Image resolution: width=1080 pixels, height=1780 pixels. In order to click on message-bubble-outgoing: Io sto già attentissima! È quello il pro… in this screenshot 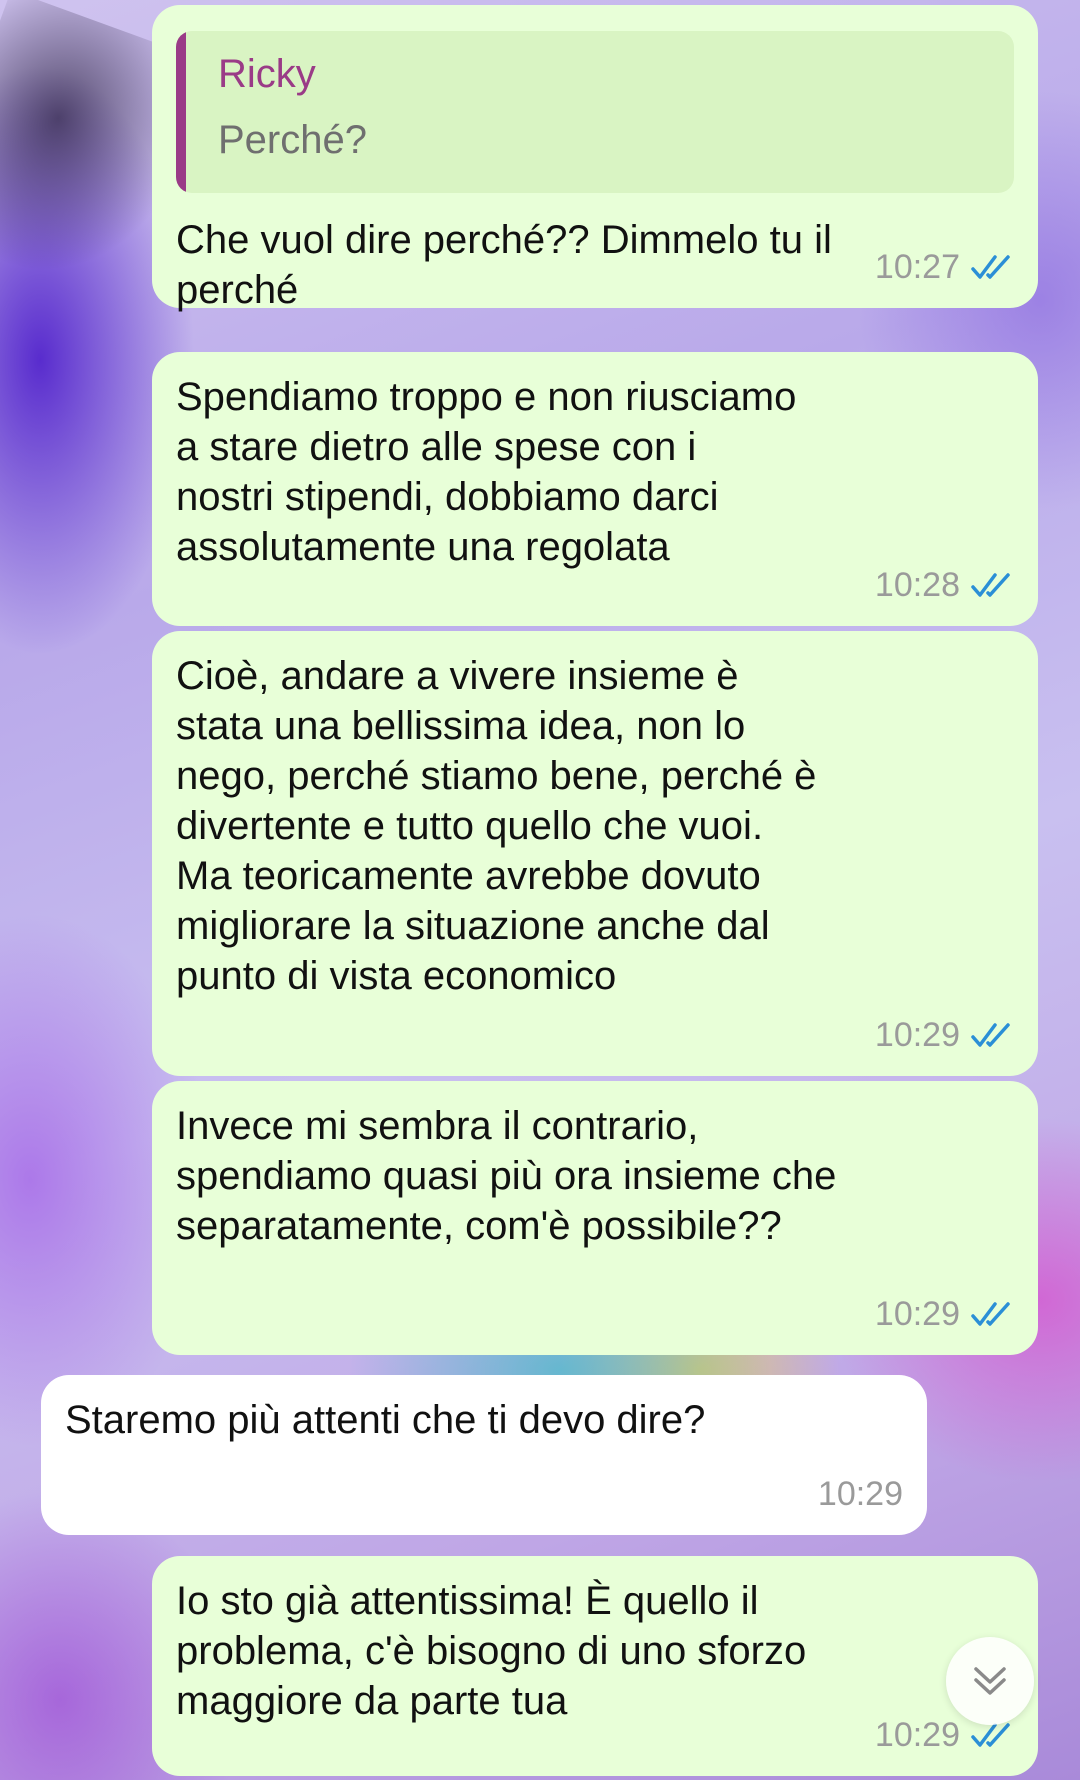, I will do `click(595, 1666)`.